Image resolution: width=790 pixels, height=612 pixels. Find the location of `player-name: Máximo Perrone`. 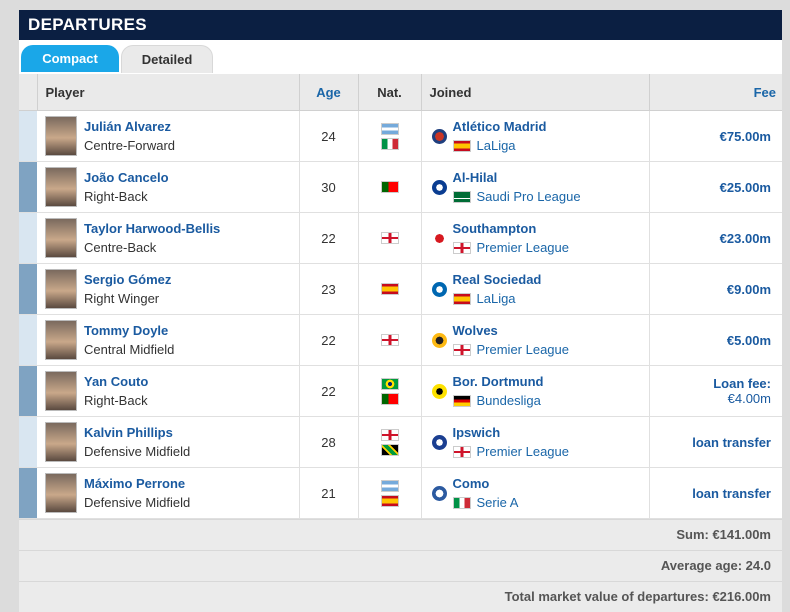

player-name: Máximo Perrone is located at coordinates (137, 483).